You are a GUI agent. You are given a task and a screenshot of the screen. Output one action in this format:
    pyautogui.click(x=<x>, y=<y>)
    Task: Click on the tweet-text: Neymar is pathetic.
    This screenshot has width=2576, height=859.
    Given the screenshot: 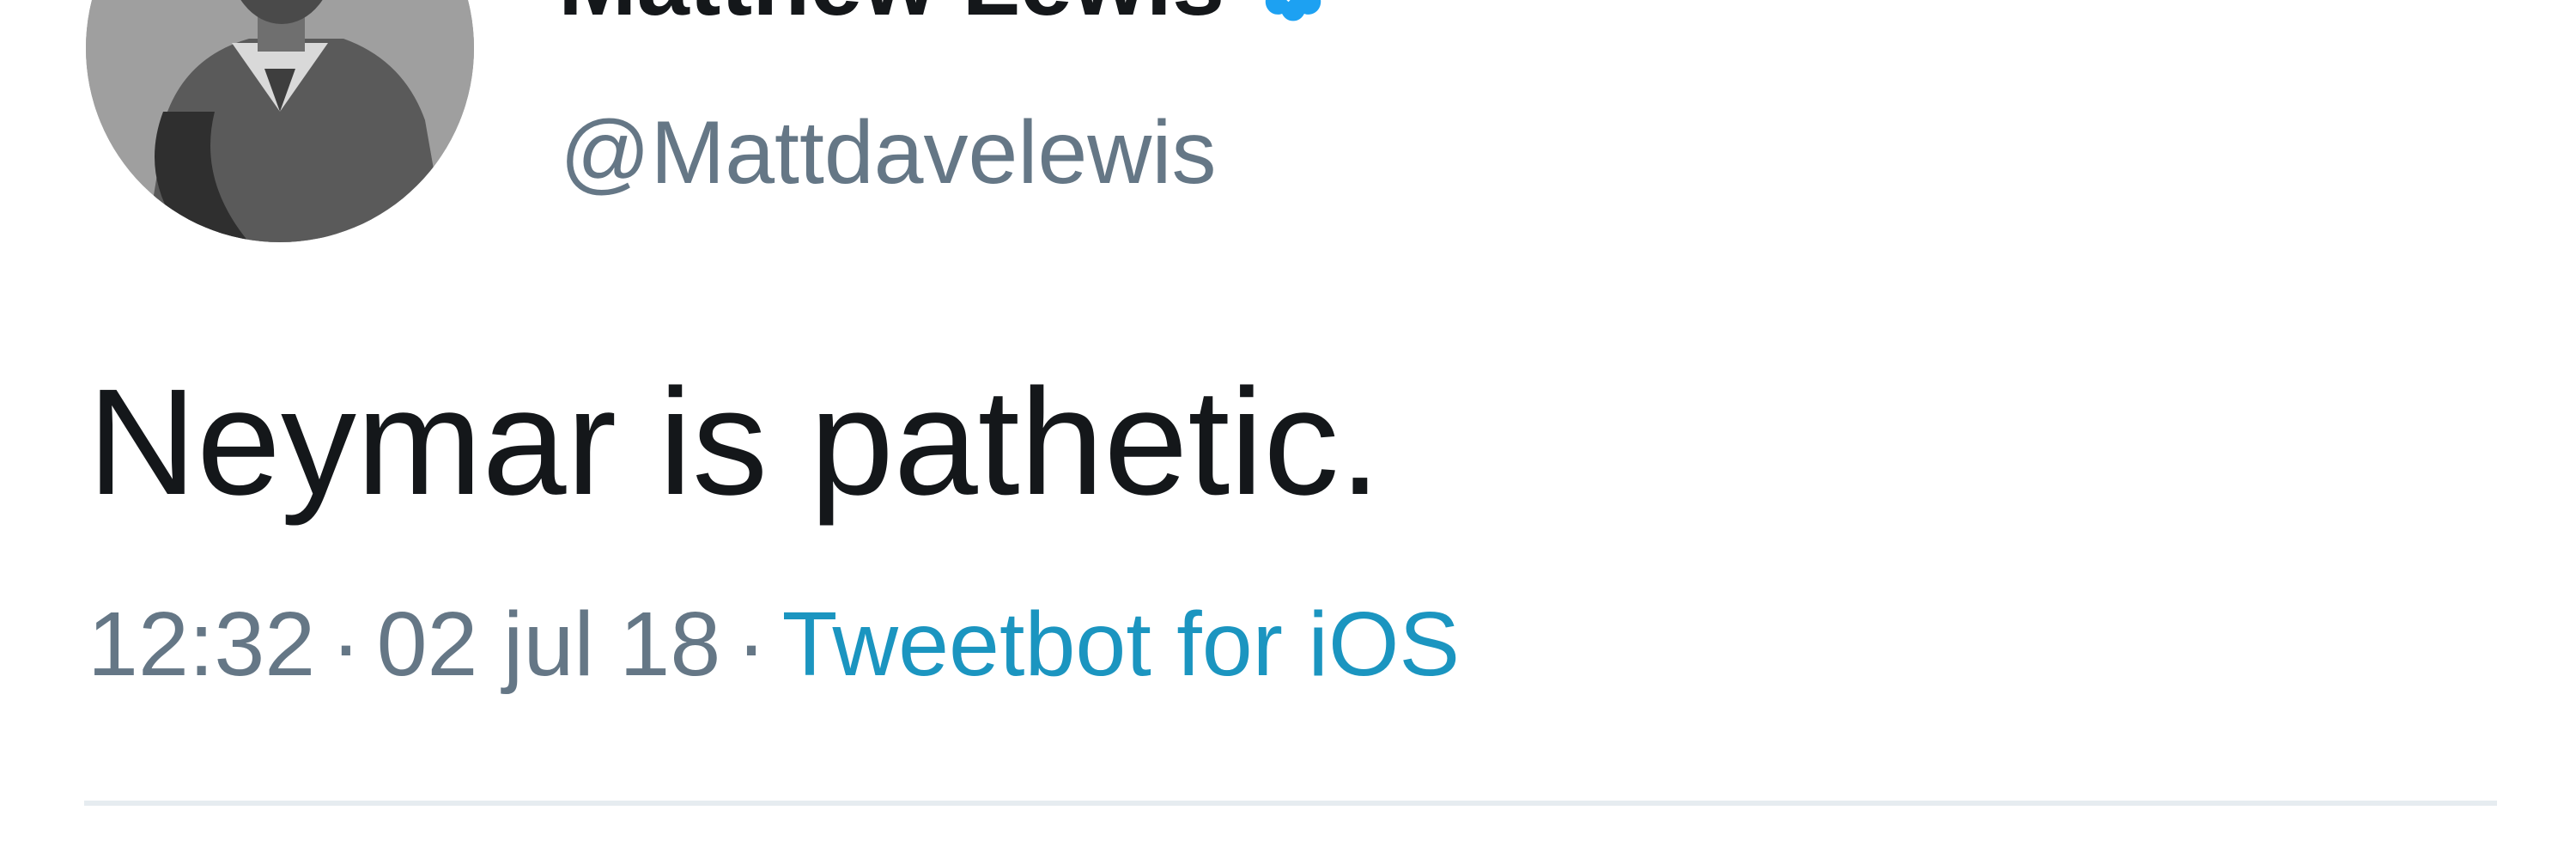 What is the action you would take?
    pyautogui.click(x=735, y=442)
    